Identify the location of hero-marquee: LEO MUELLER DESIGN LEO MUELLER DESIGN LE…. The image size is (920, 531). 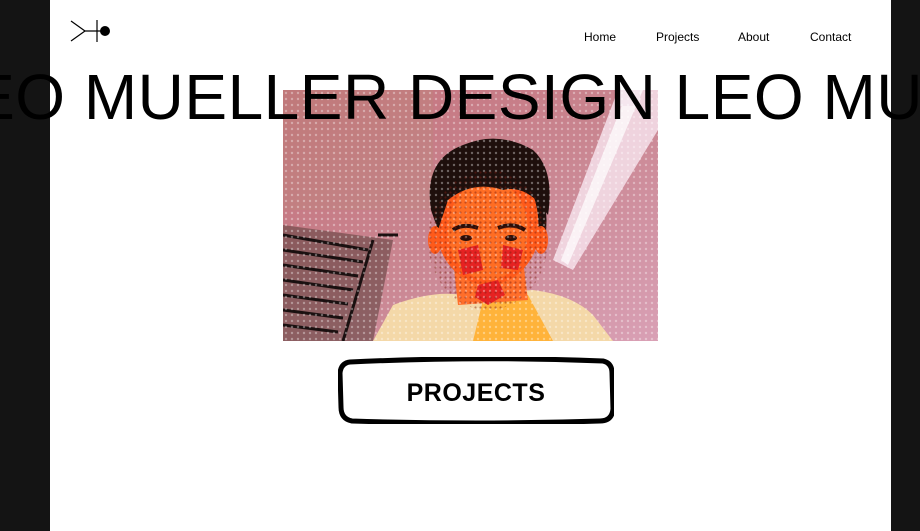
(460, 97).